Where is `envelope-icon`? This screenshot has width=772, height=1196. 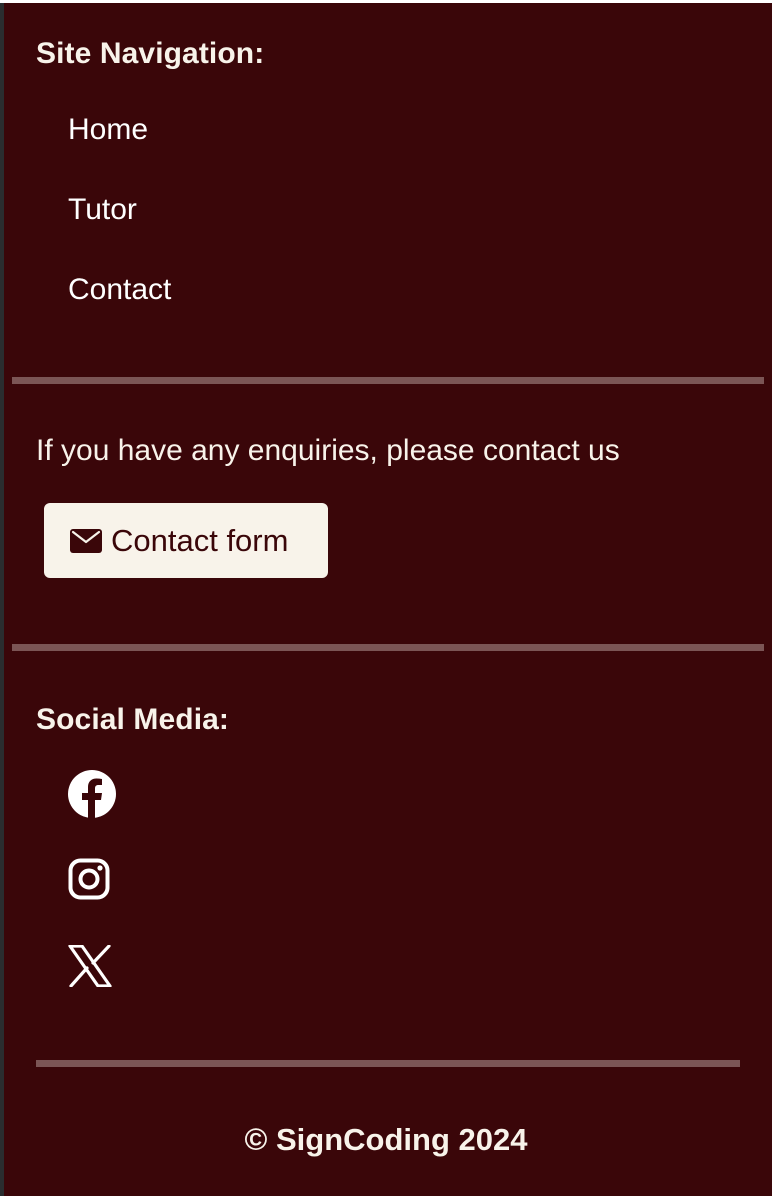 envelope-icon is located at coordinates (85, 540).